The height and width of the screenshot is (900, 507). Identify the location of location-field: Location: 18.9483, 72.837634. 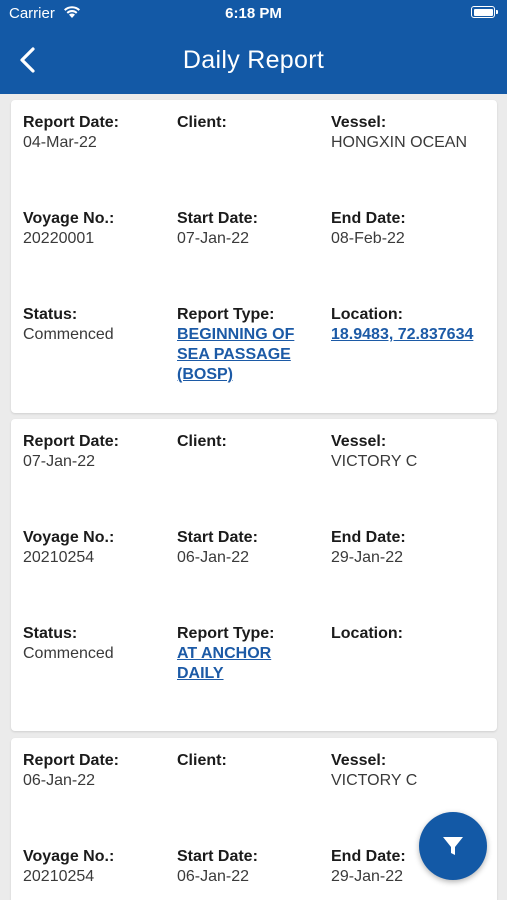
(411, 325).